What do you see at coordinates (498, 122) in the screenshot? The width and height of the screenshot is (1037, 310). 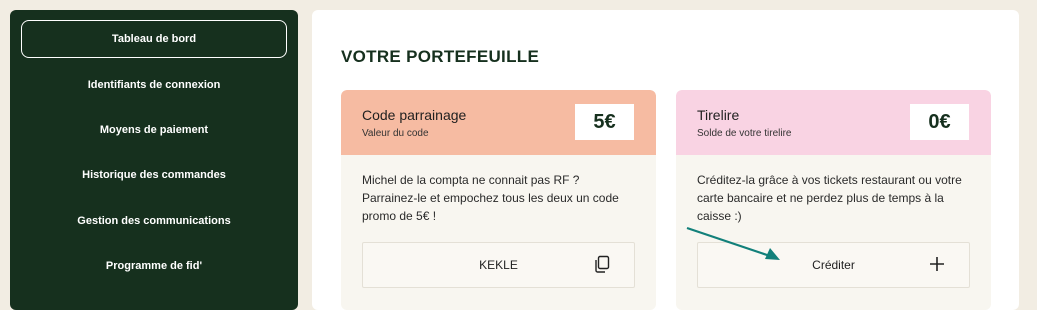 I see `referral-card-header: Code parrainage Valeur du code 5€` at bounding box center [498, 122].